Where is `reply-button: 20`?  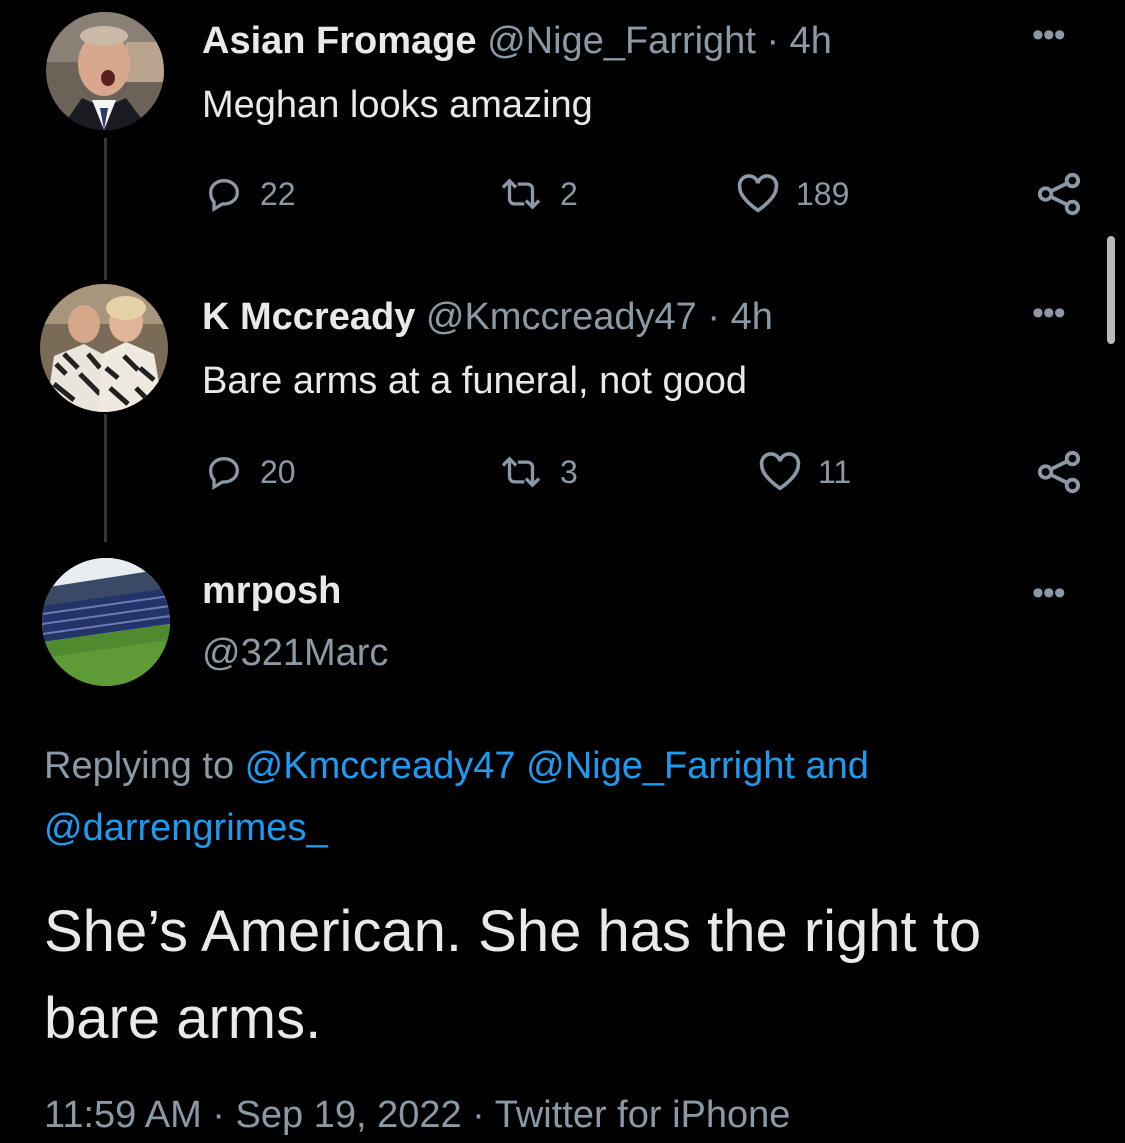 reply-button: 20 is located at coordinates (250, 472).